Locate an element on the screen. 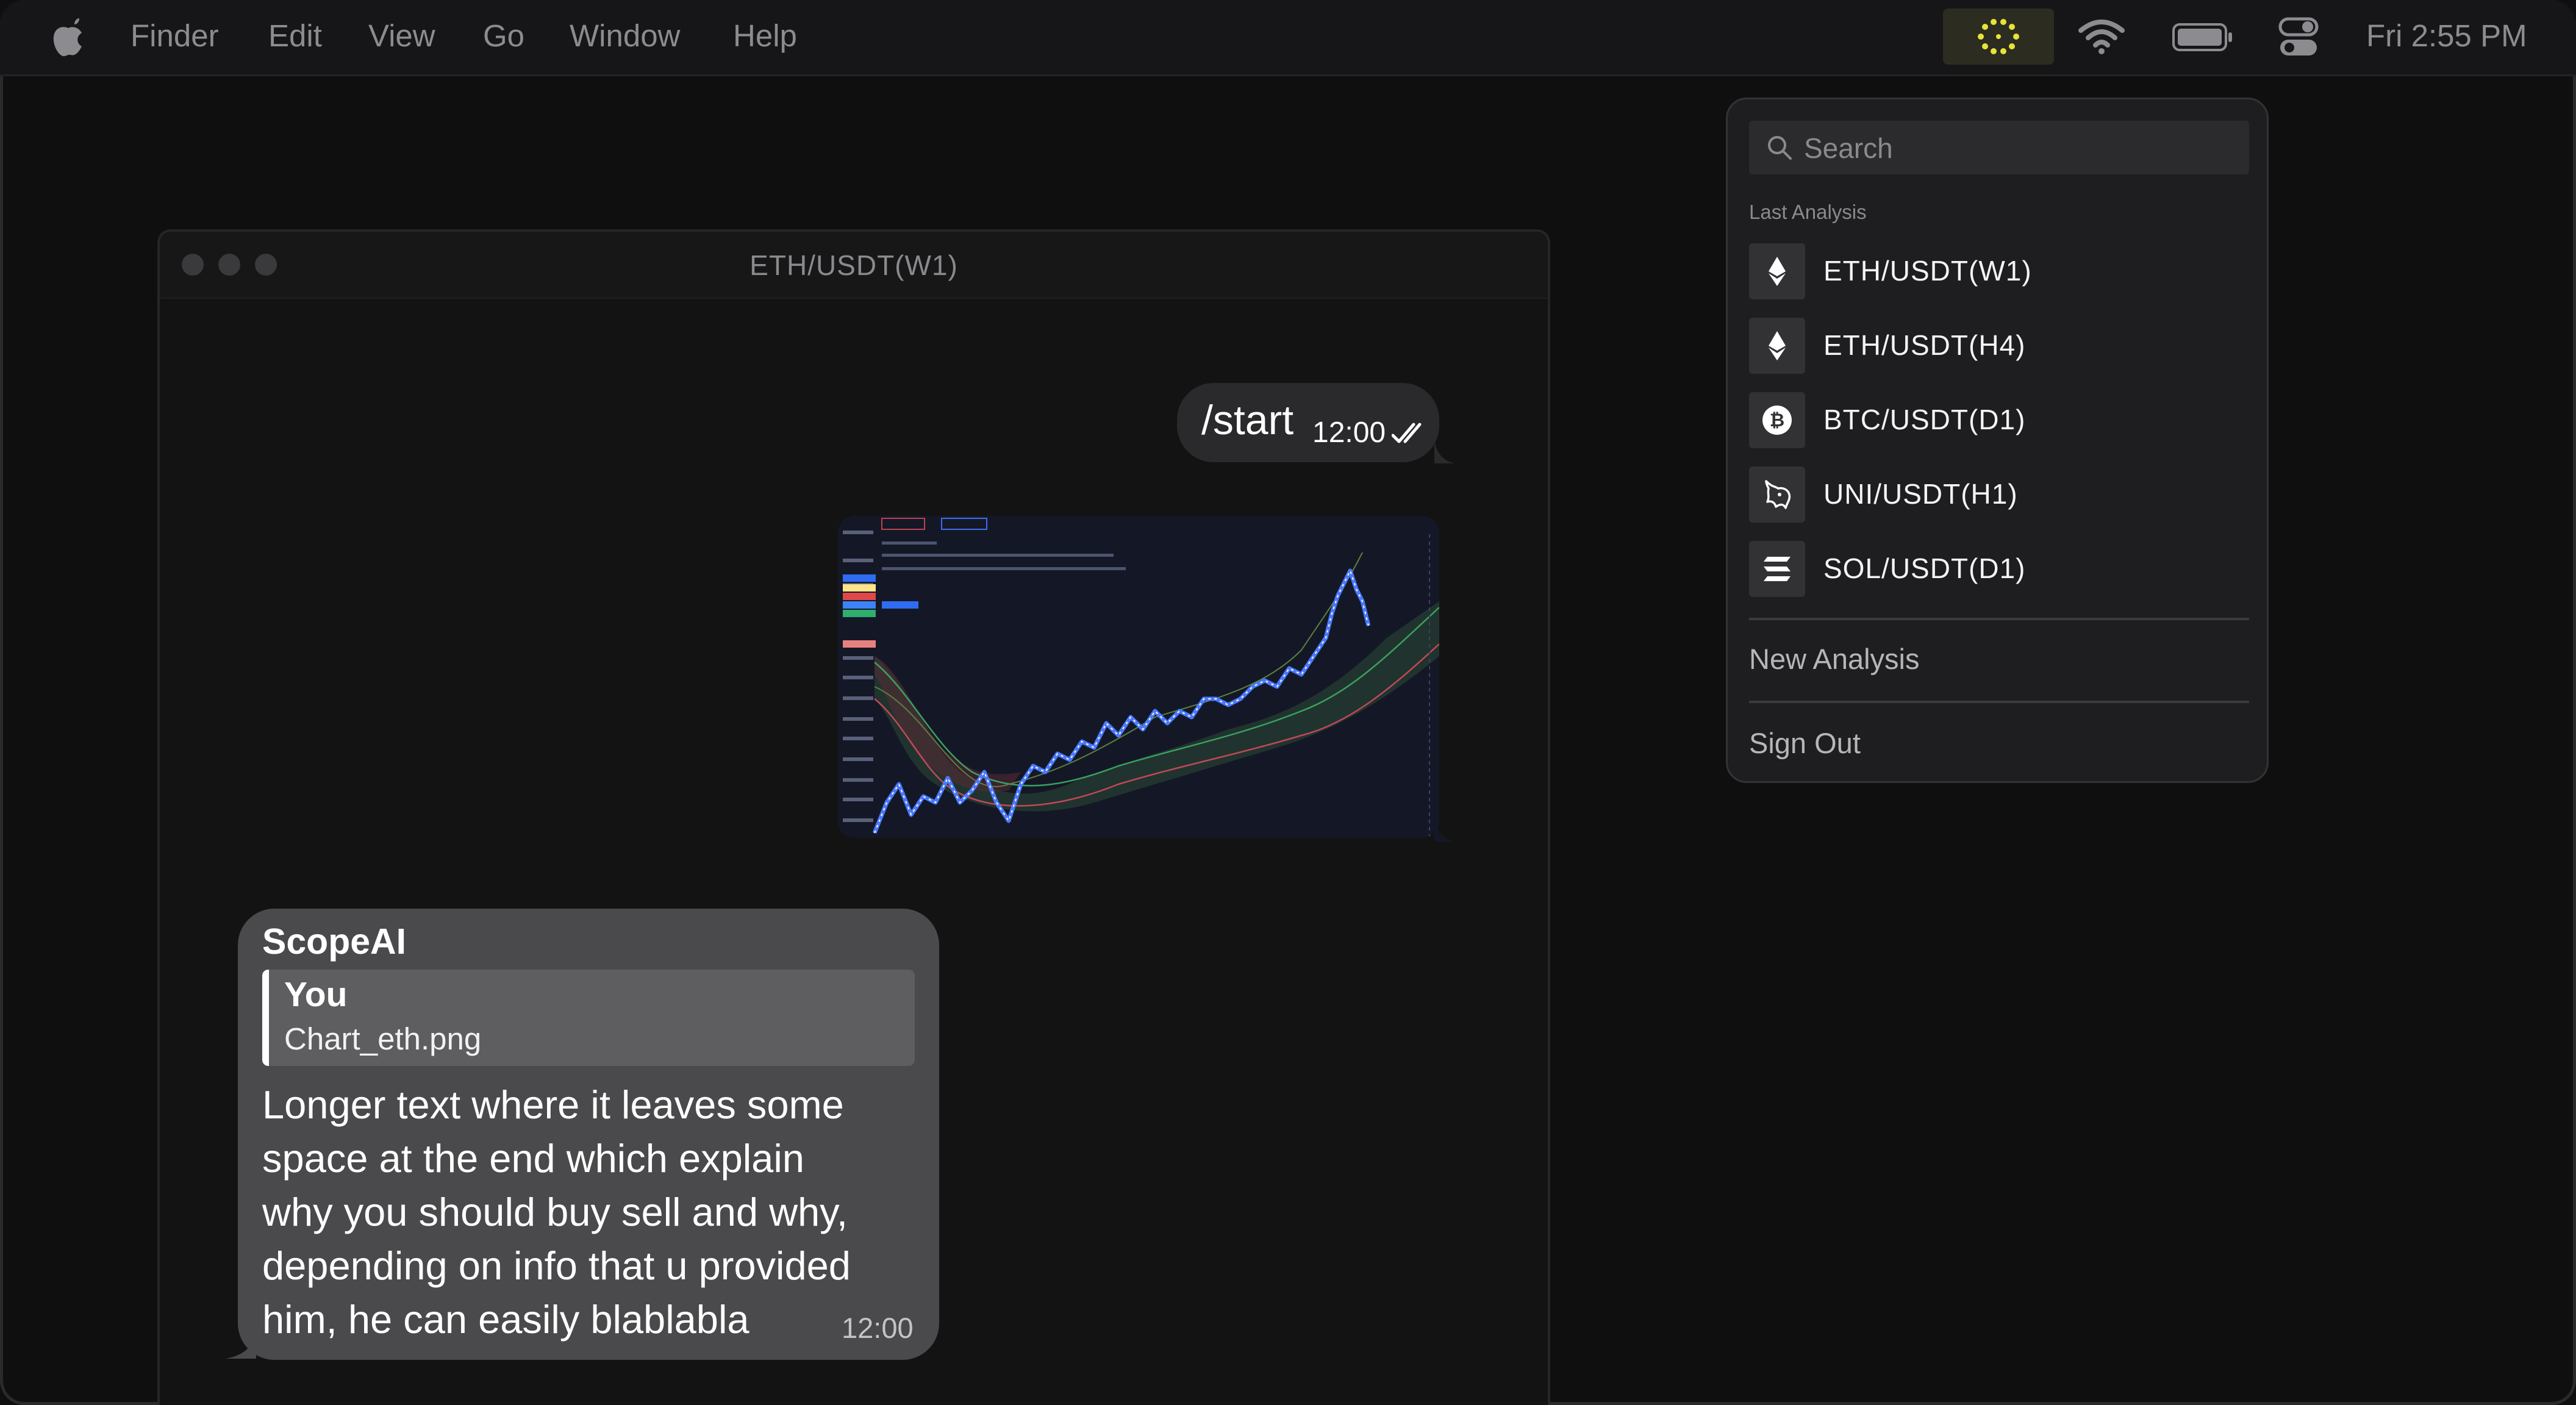  sign-out-button: Sign Out is located at coordinates (1805, 743).